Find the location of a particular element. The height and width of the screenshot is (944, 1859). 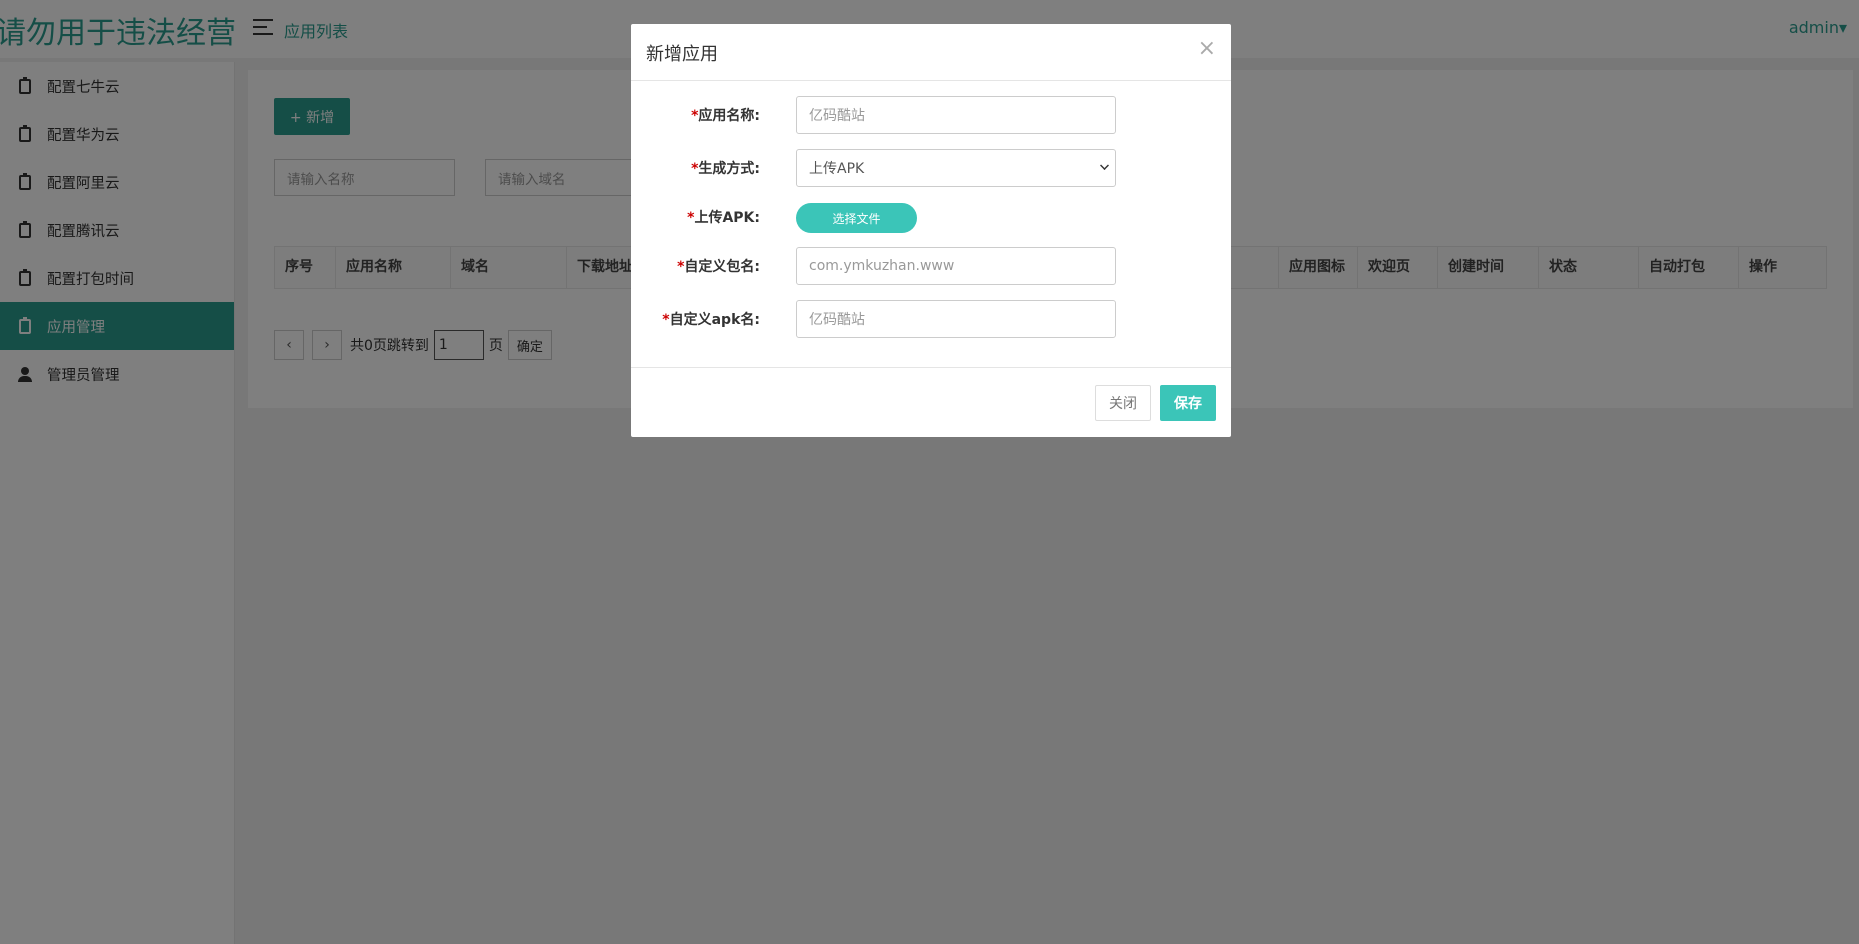

close-button: 关闭 is located at coordinates (1123, 403).